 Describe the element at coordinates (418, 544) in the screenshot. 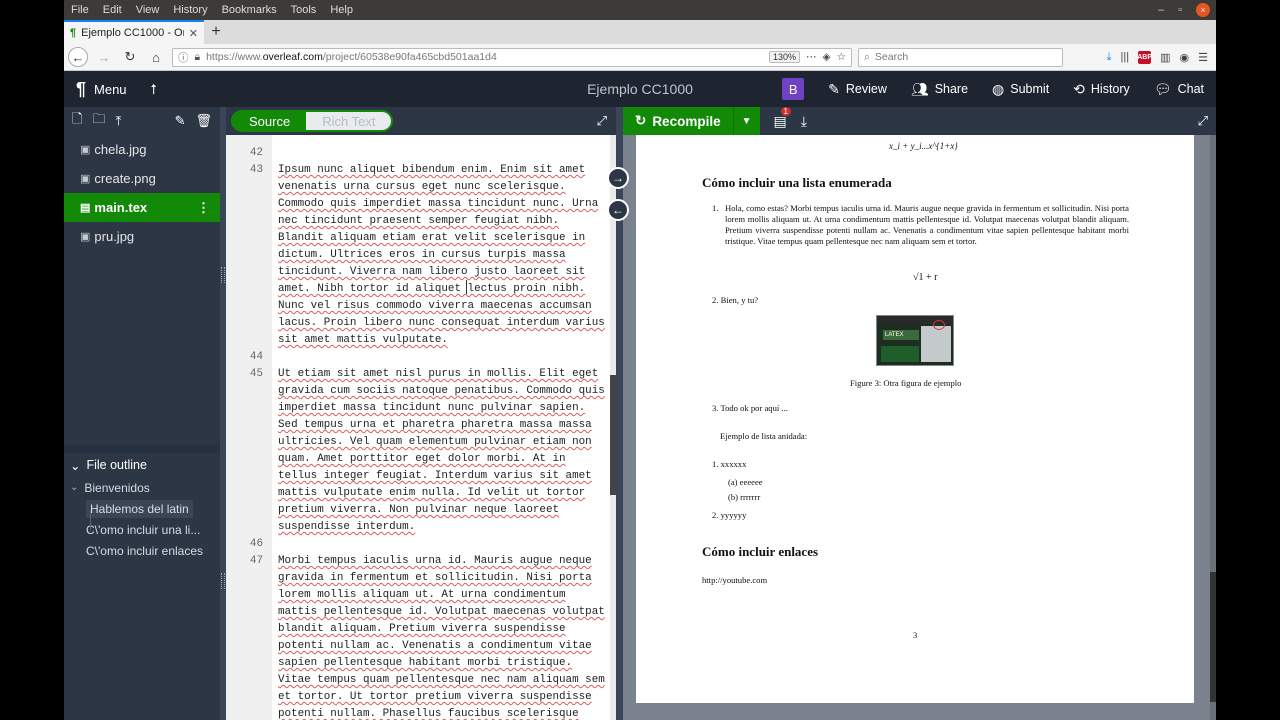

I see `code-line: 46` at that location.